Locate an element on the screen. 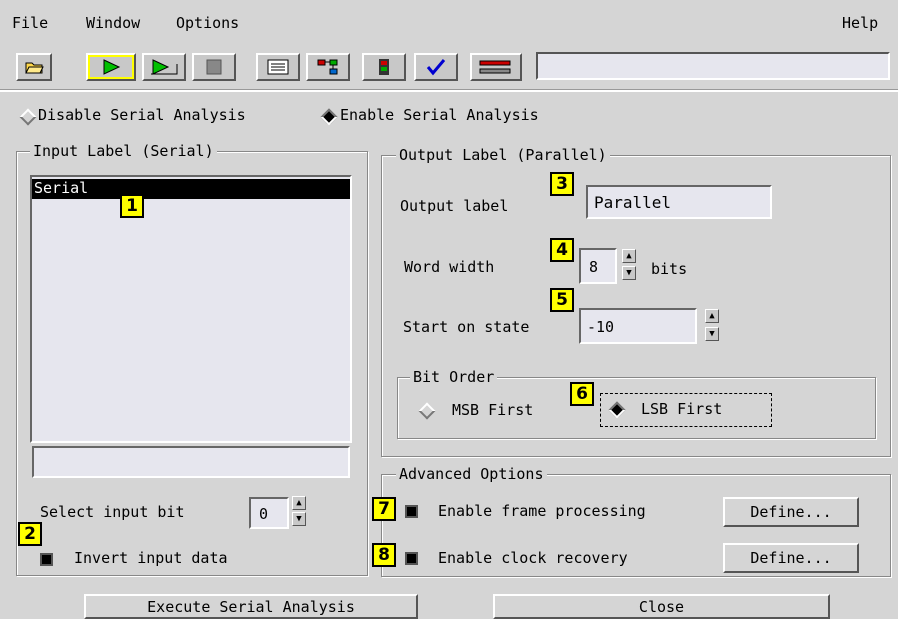 The width and height of the screenshot is (898, 619). menu-file: File is located at coordinates (30, 23).